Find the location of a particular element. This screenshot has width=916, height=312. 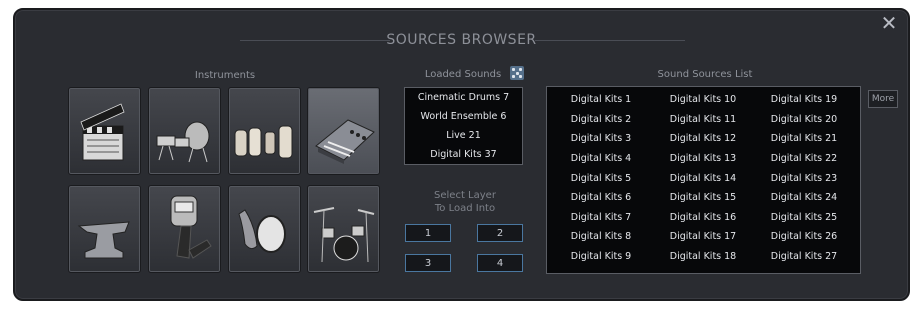

frame-drum-icon is located at coordinates (264, 229).